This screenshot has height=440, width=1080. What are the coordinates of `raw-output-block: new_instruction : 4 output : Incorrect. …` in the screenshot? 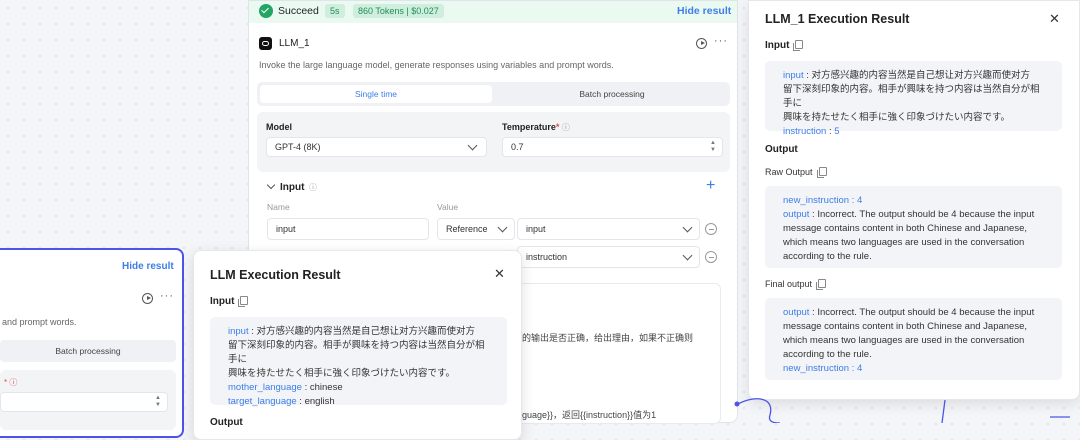 It's located at (913, 227).